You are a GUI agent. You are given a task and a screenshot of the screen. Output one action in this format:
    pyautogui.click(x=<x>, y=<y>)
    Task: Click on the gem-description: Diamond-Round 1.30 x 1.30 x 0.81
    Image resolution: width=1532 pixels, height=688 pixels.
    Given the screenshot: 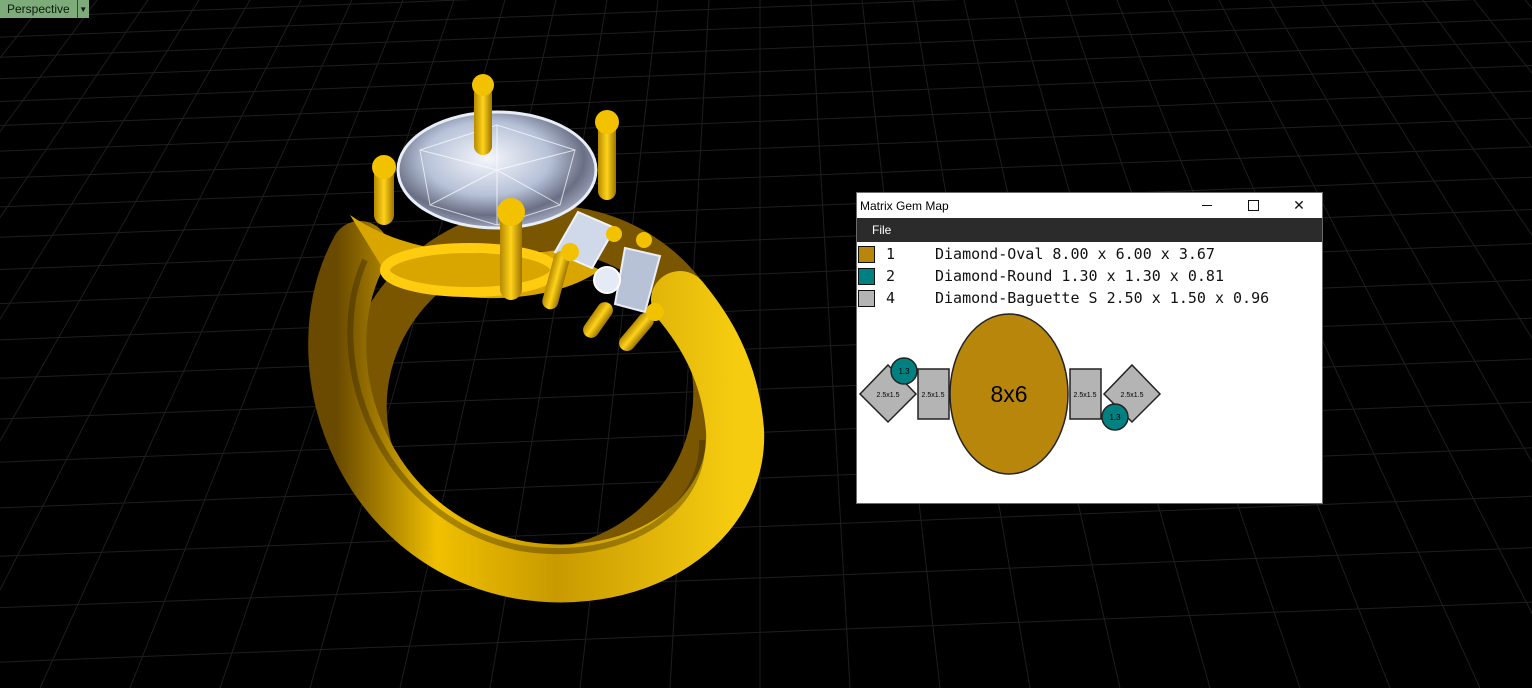 What is the action you would take?
    pyautogui.click(x=1079, y=276)
    